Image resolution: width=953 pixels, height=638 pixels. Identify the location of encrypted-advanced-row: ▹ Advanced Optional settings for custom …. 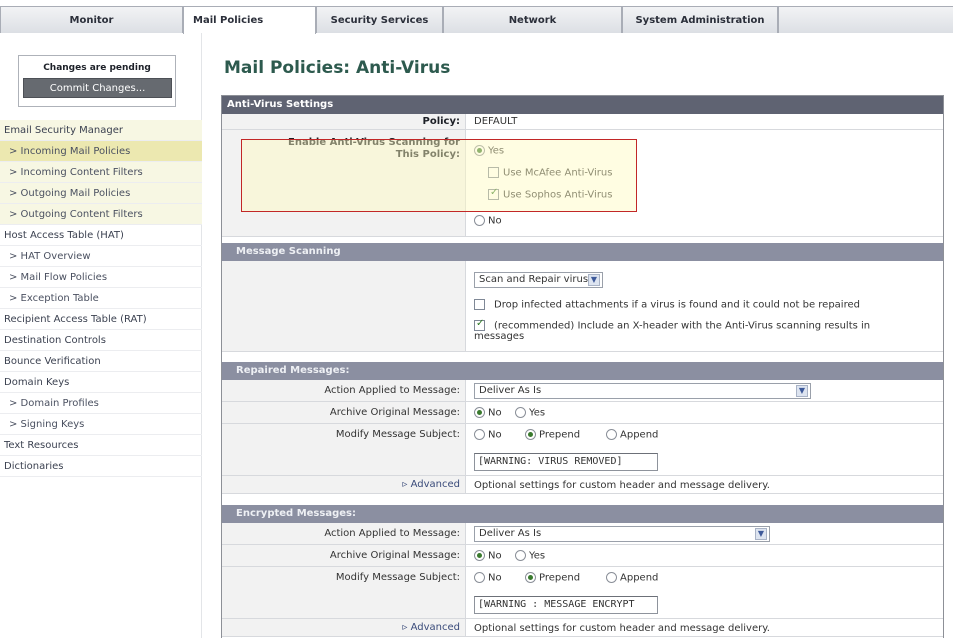
(582, 628).